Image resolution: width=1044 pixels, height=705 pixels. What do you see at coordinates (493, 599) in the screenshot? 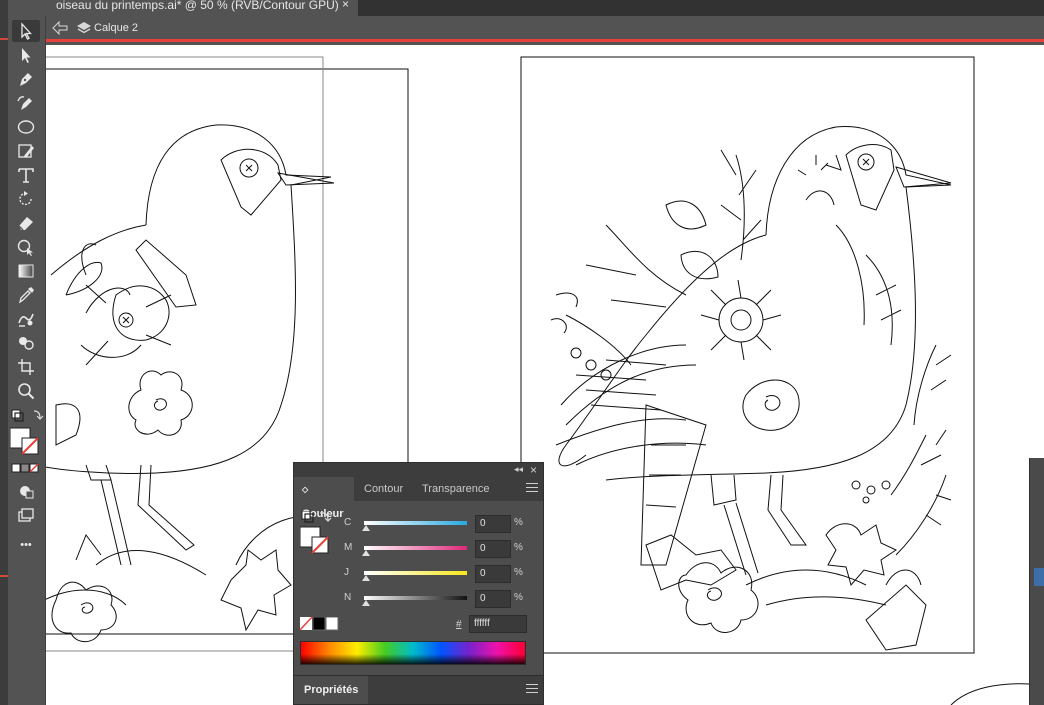
I see `black-value-input: 0` at bounding box center [493, 599].